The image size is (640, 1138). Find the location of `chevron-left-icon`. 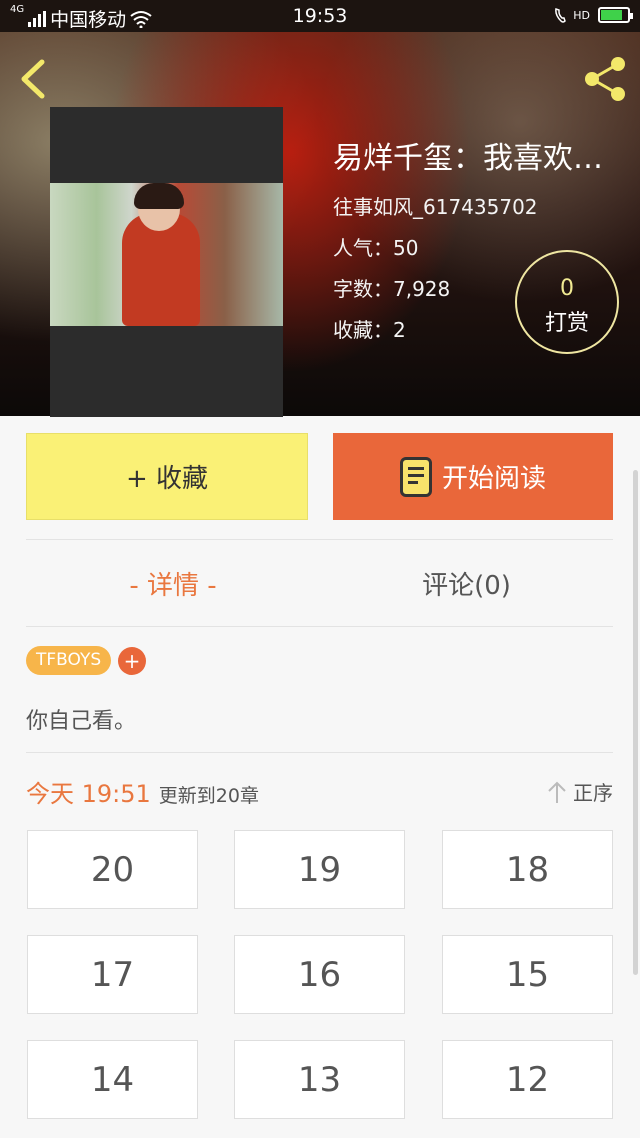

chevron-left-icon is located at coordinates (33, 79).